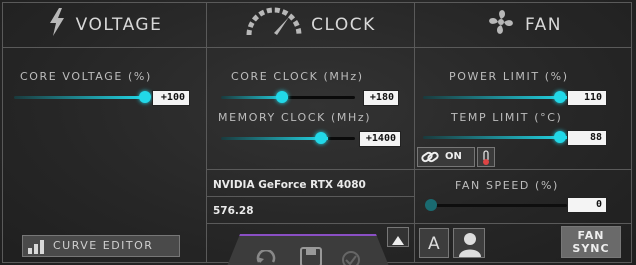 The height and width of the screenshot is (265, 636). What do you see at coordinates (431, 205) in the screenshot?
I see `fan-speed-slider-handle` at bounding box center [431, 205].